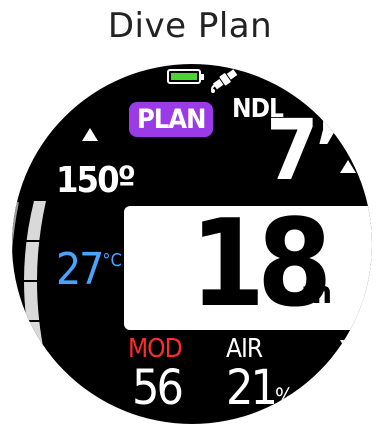 This screenshot has width=380, height=435. Describe the element at coordinates (29, 281) in the screenshot. I see `ascent-rate-gauge` at that location.